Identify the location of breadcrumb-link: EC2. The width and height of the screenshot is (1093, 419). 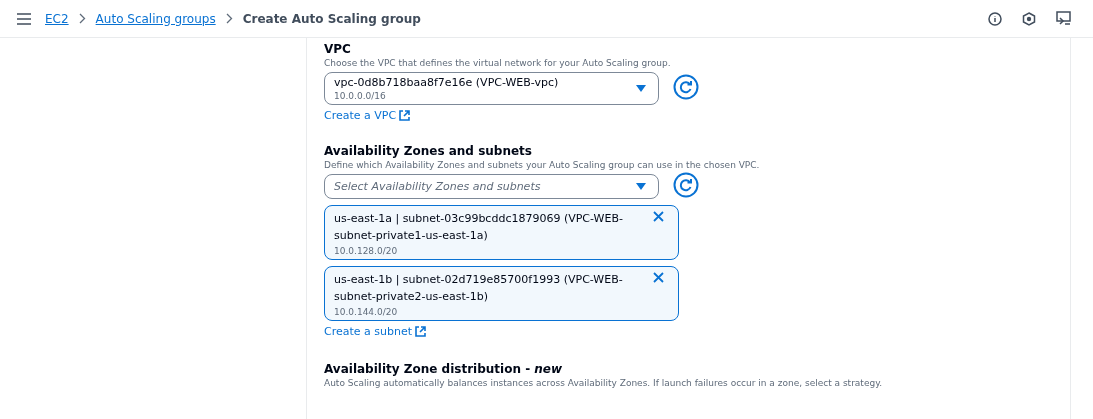
(57, 18).